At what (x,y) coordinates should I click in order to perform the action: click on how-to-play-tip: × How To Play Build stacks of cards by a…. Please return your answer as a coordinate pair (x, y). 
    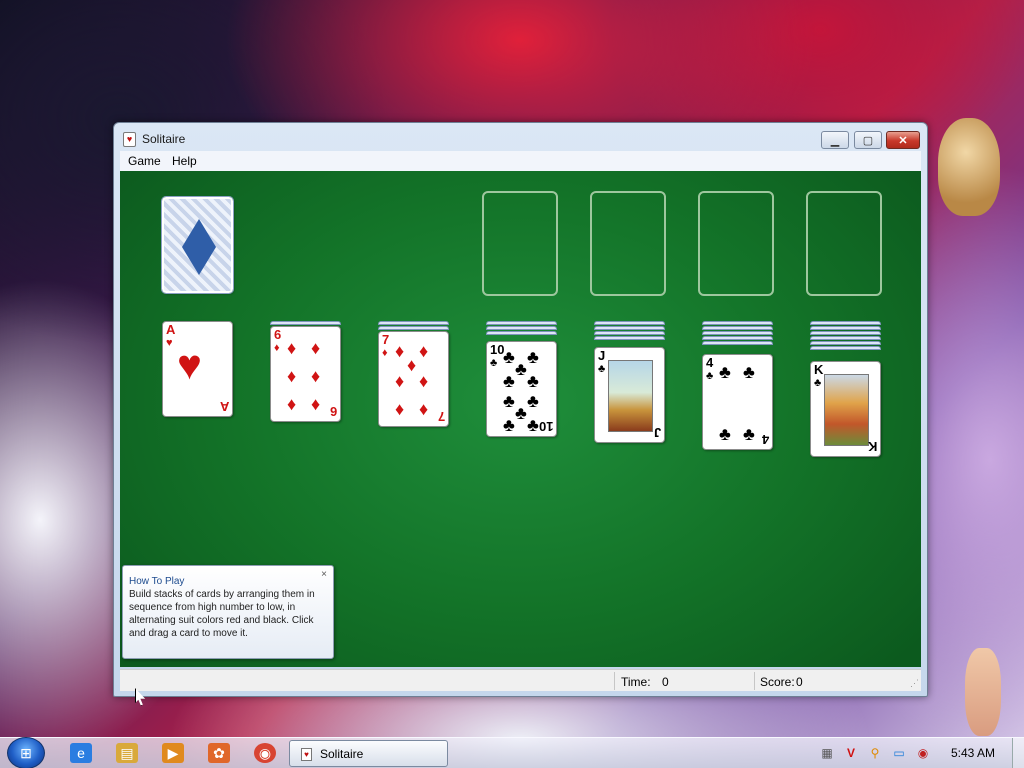
    Looking at the image, I should click on (228, 612).